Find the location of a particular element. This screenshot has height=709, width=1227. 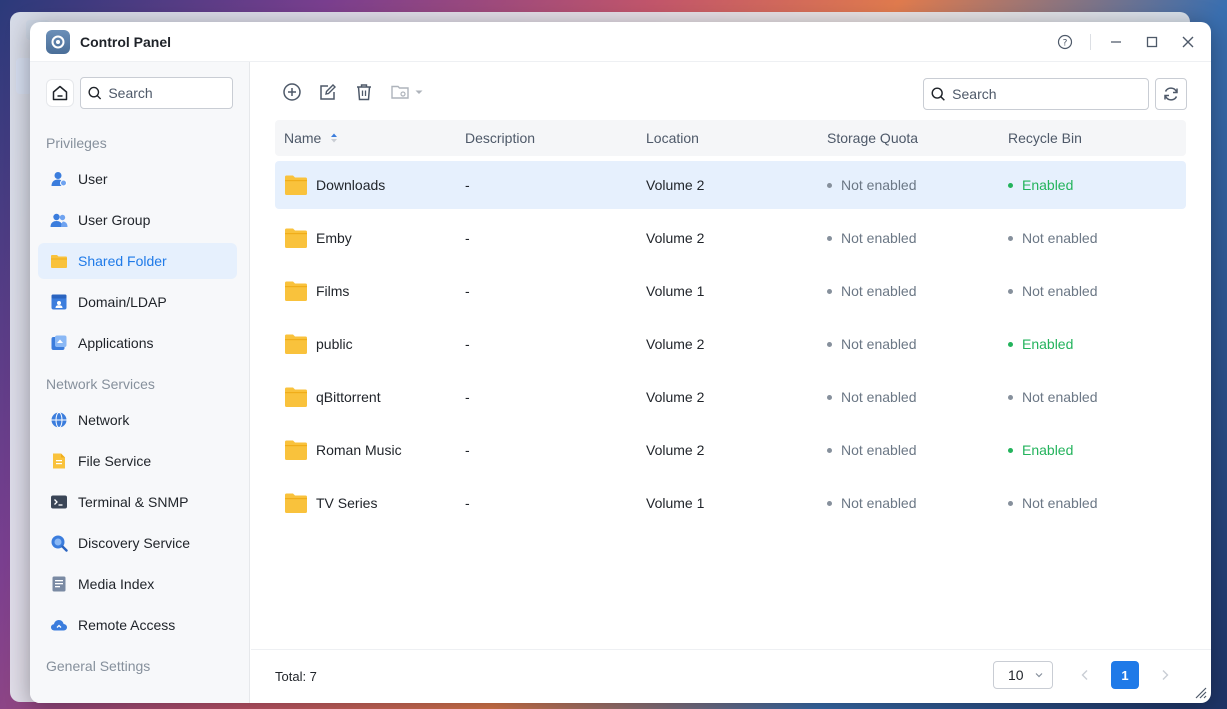

delete-button is located at coordinates (364, 92).